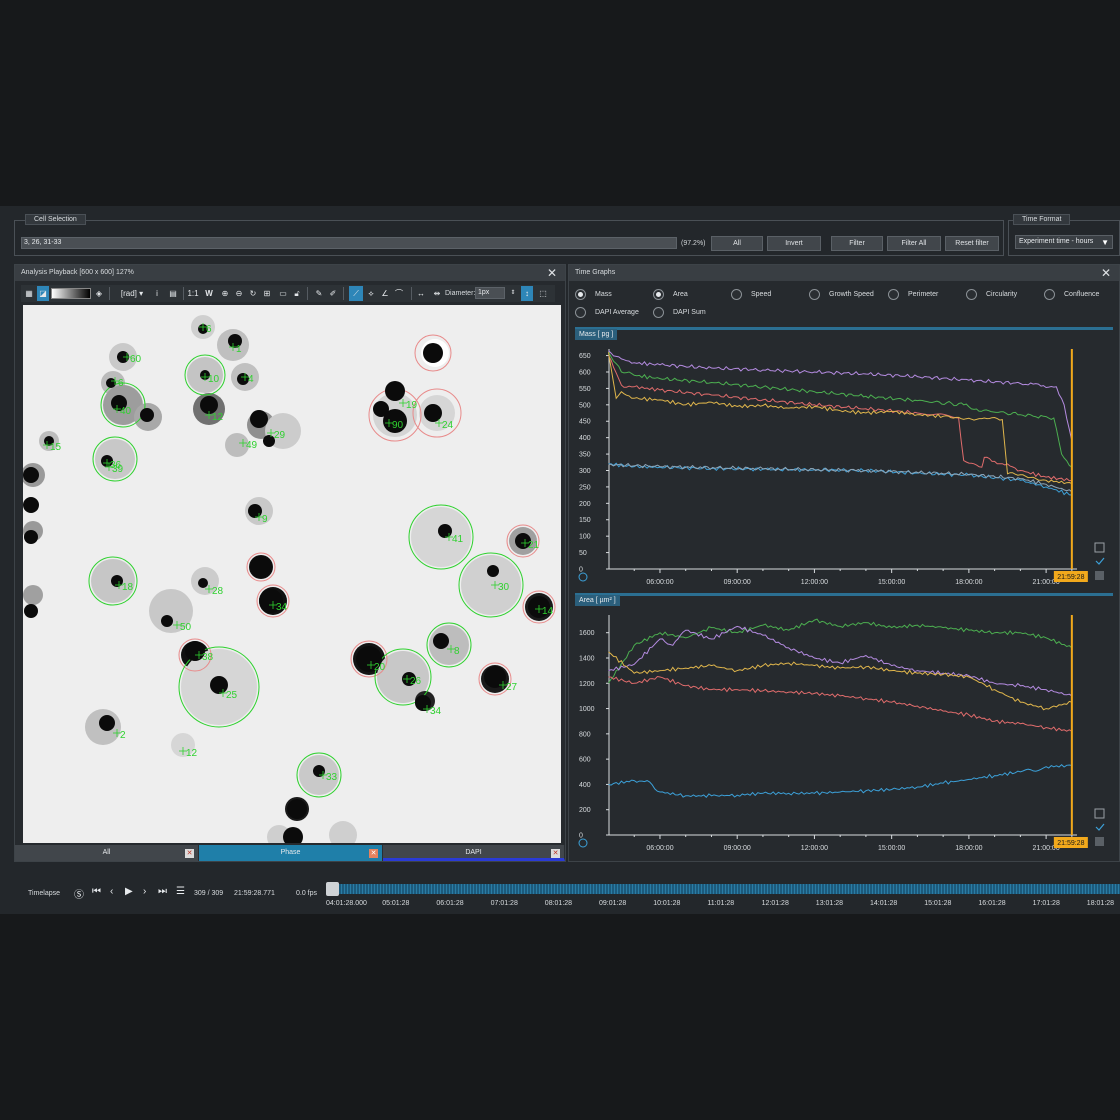  What do you see at coordinates (107, 853) in the screenshot?
I see `tab-all: All ✕` at bounding box center [107, 853].